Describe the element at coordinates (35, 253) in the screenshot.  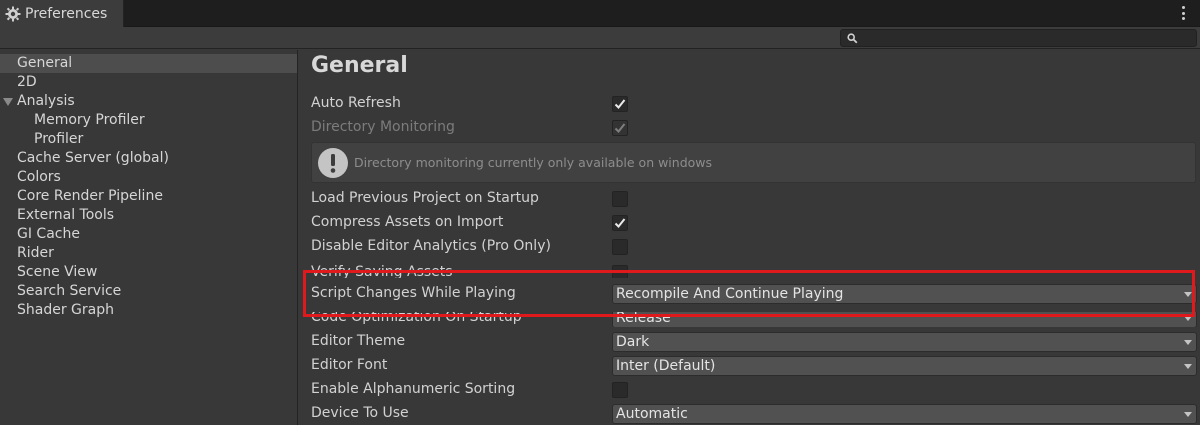
I see `sidebar-item-label: Rider` at that location.